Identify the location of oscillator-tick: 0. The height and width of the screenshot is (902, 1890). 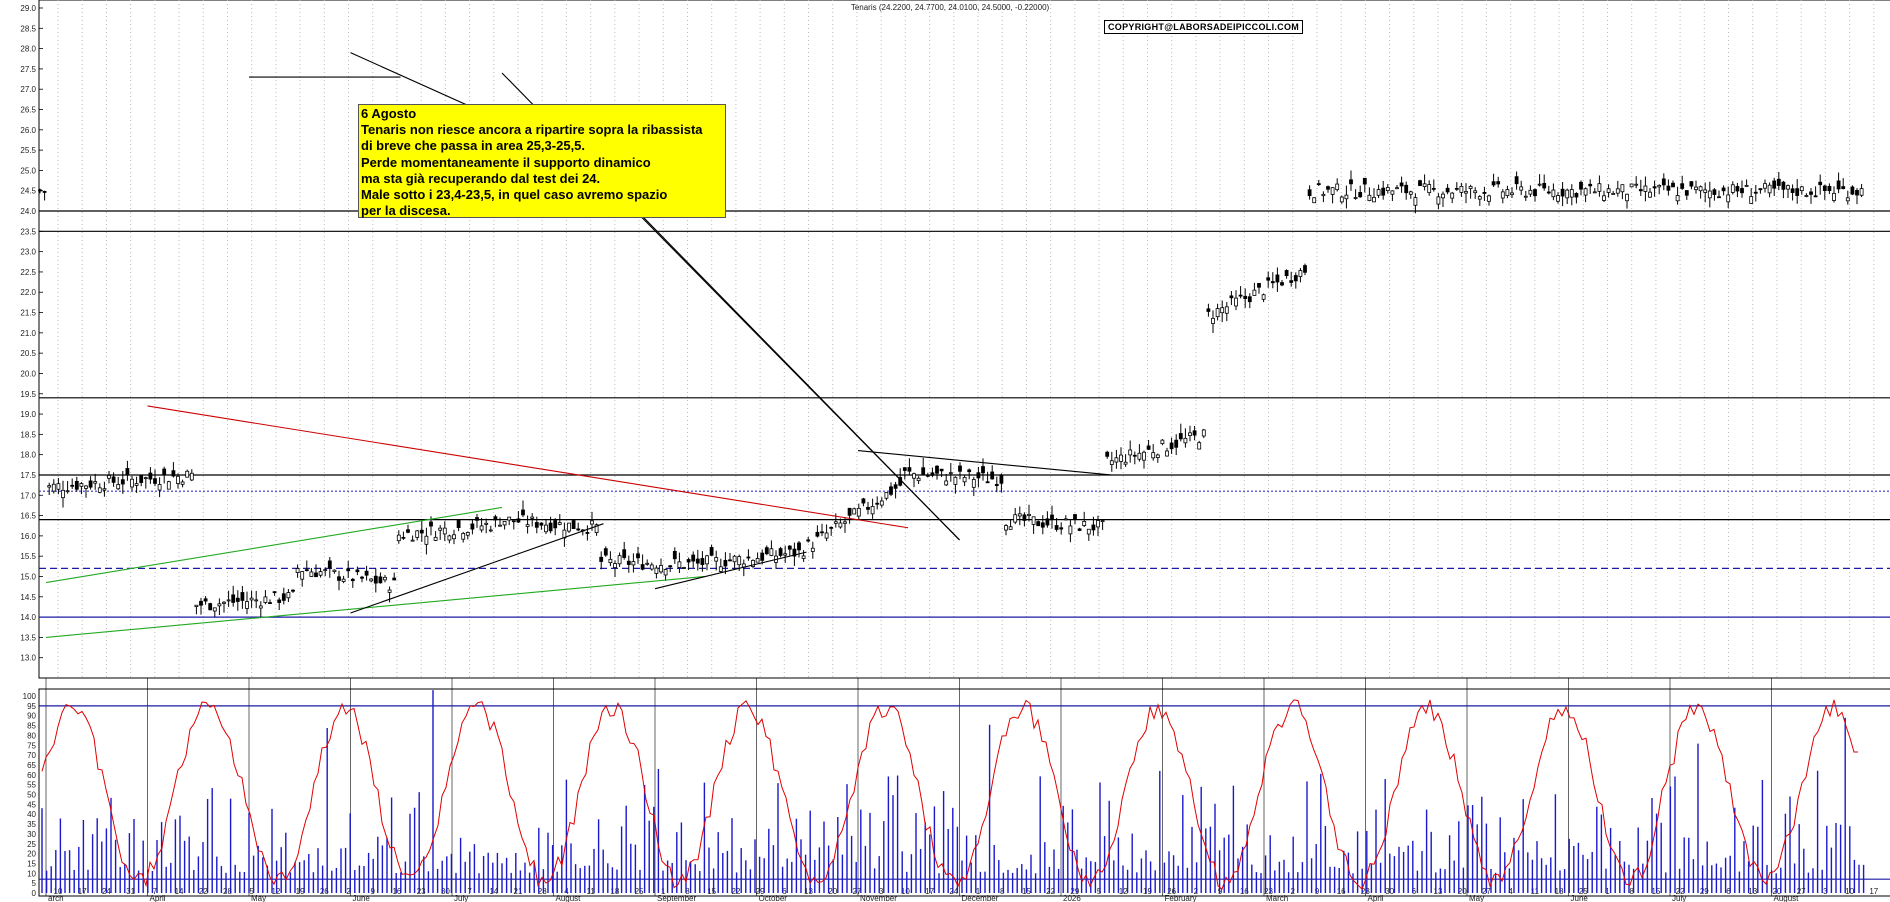
(34, 893).